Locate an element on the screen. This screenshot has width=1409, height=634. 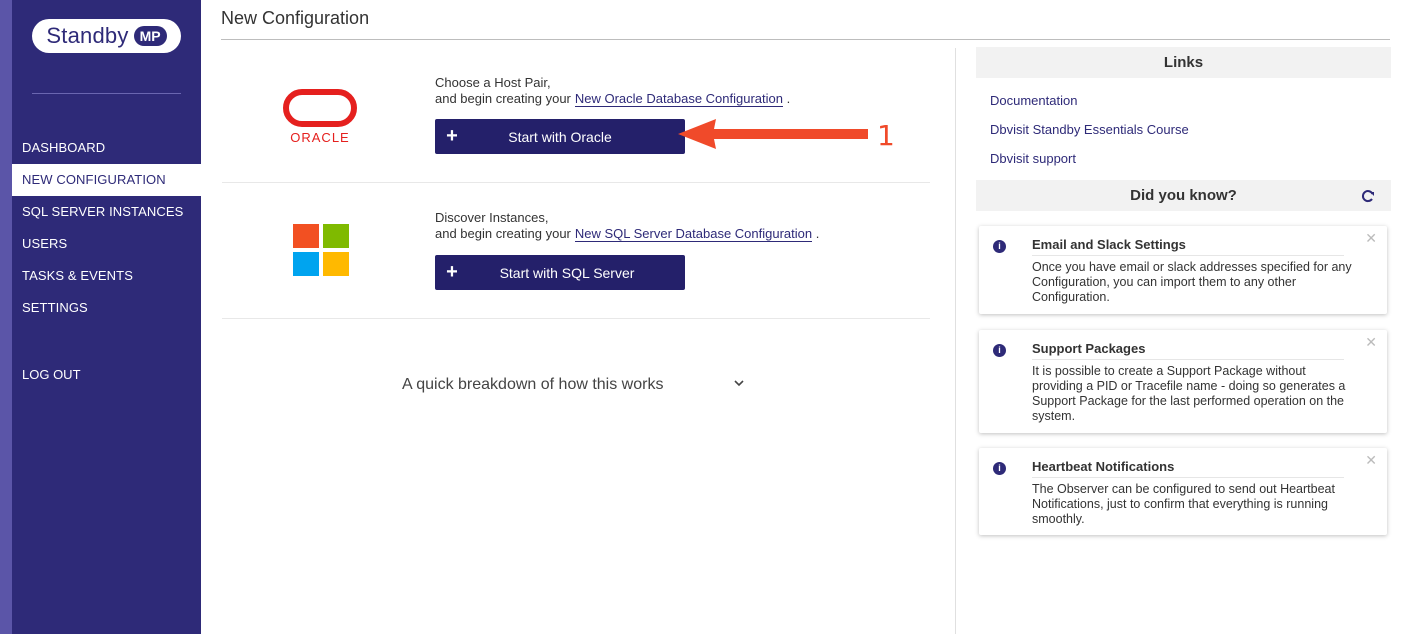
microsoft-logo-red is located at coordinates (306, 236).